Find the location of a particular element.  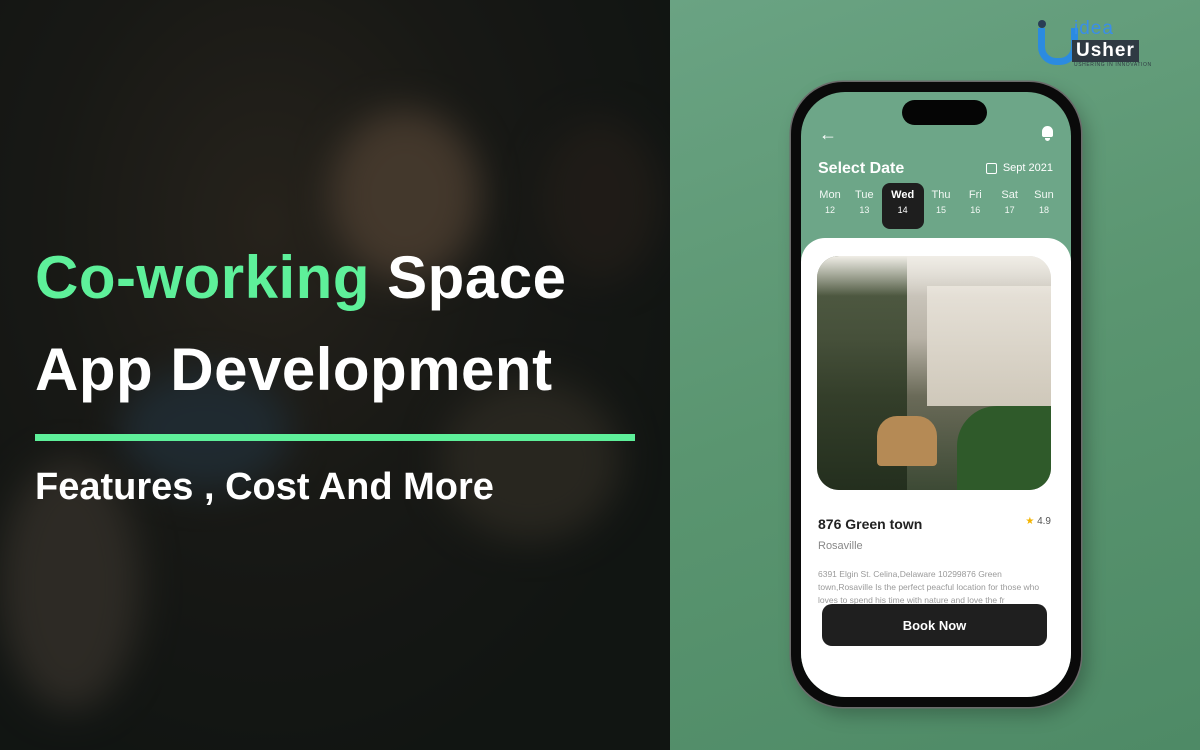

star-icon: ★ is located at coordinates (1030, 521).